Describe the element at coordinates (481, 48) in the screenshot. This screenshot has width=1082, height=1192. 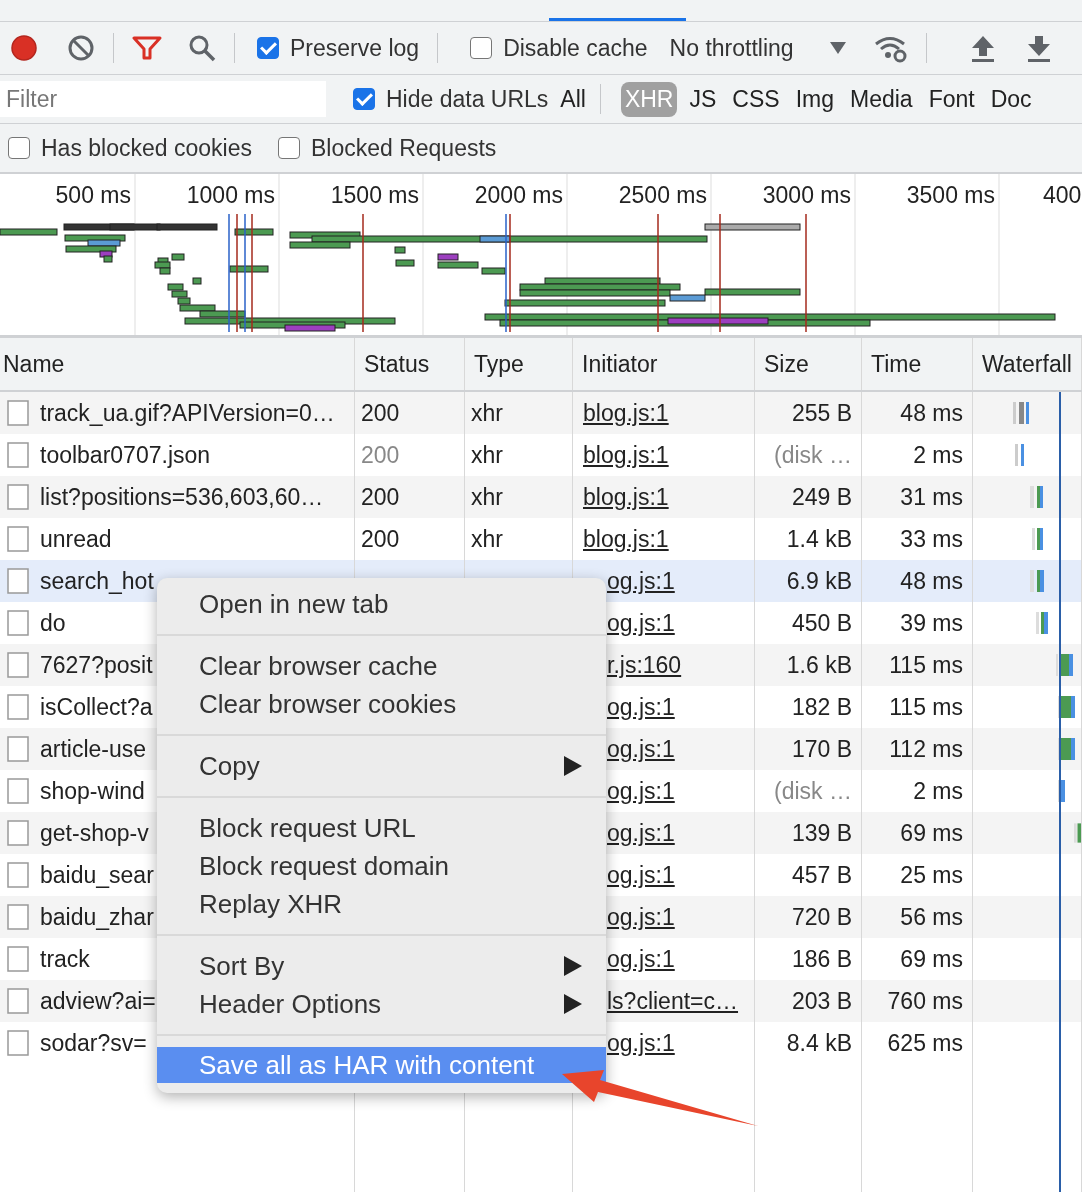
I see `disable-cache-checkbox` at that location.